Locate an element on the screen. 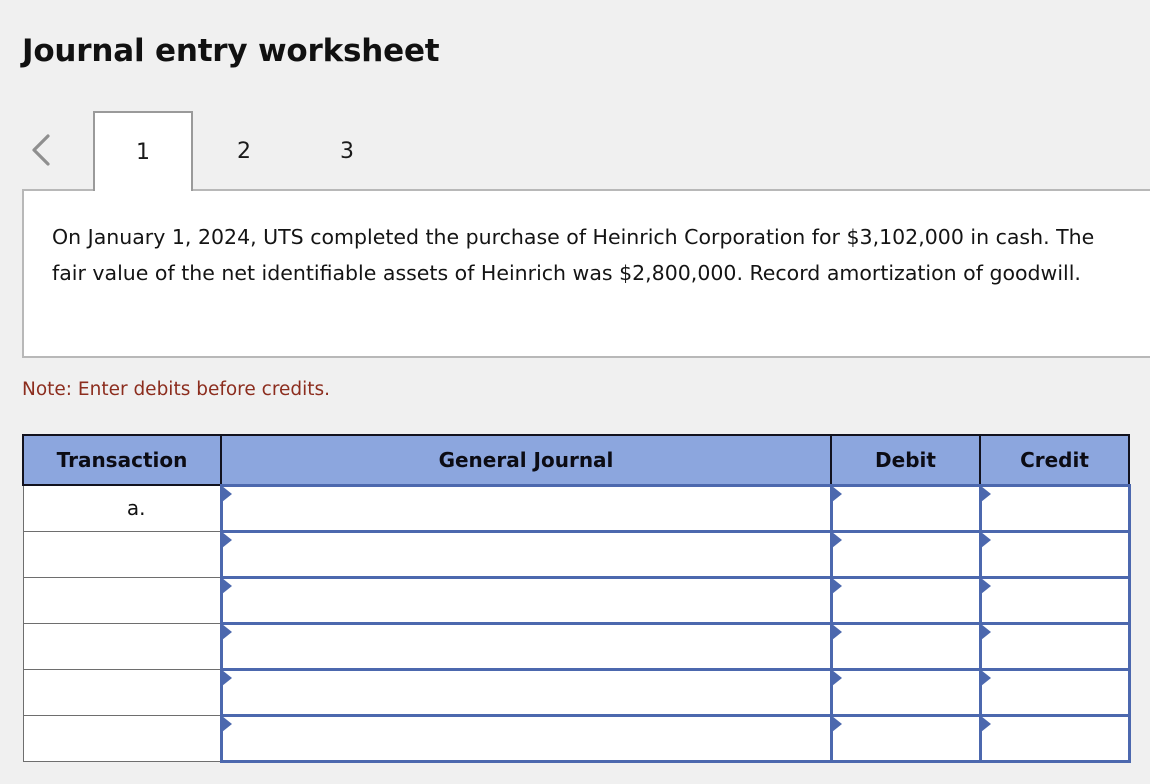  column-header-general-journal: General Journal is located at coordinates (526, 460).